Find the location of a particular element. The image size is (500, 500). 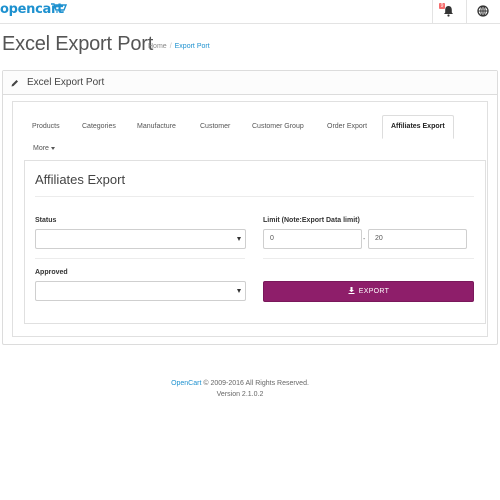

opencart-link: OpenCart is located at coordinates (186, 383).